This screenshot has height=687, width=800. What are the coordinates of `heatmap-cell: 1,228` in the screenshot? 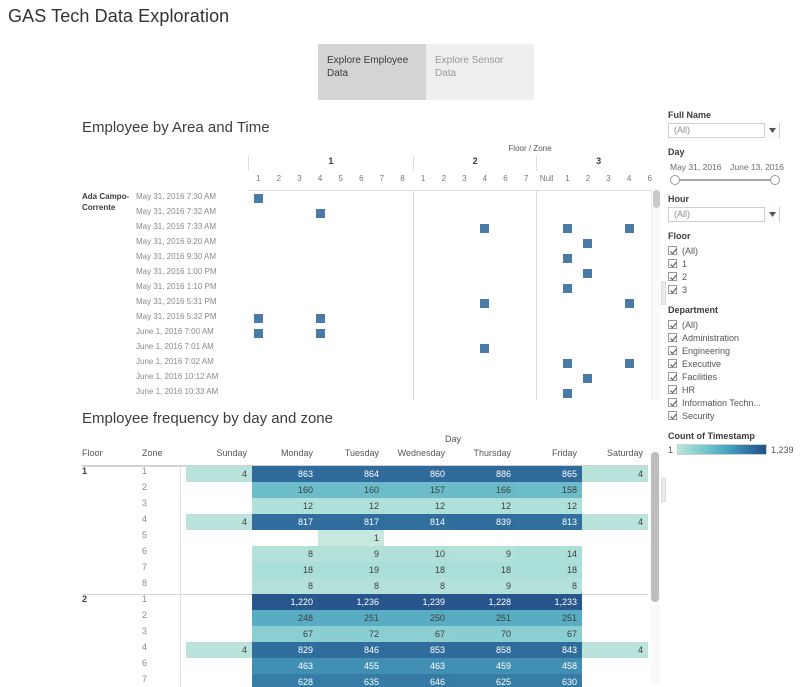 It's located at (483, 602).